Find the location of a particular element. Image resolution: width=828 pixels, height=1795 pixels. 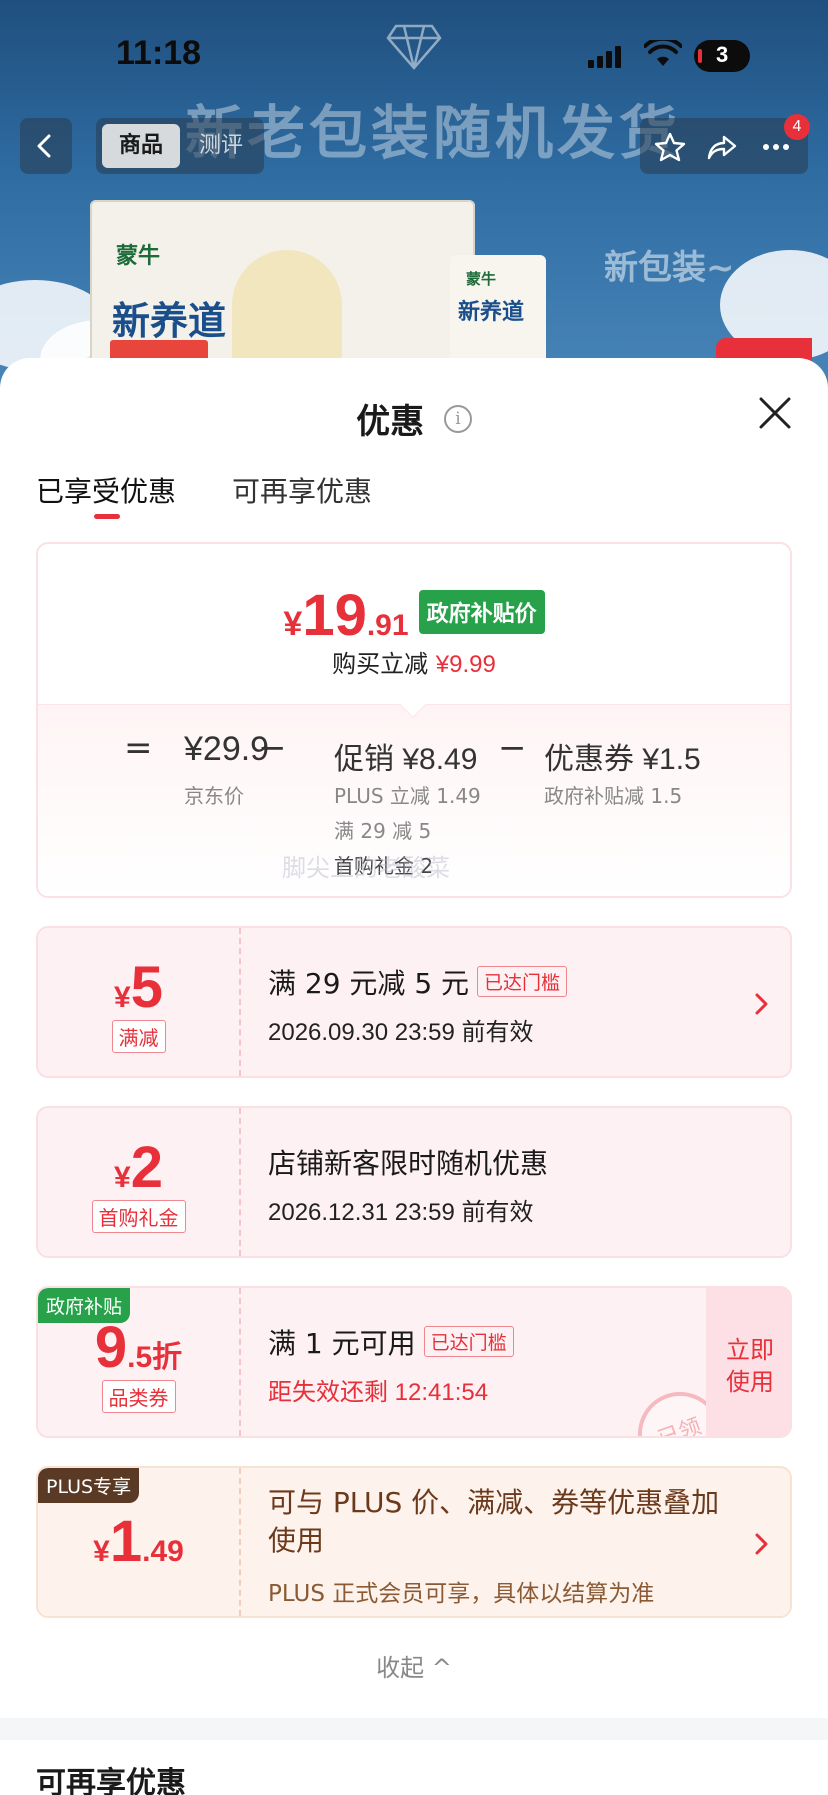

coupon-amount: 5 is located at coordinates (146, 987).